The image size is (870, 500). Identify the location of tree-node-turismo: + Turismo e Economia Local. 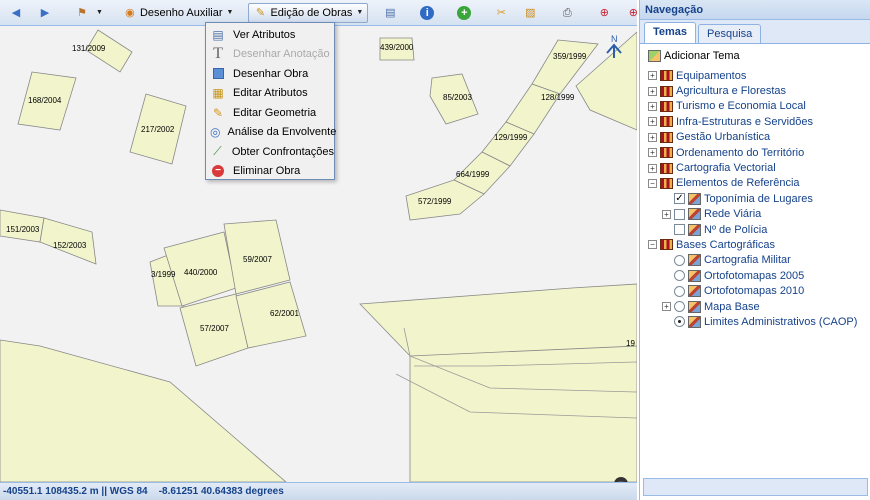
(759, 106).